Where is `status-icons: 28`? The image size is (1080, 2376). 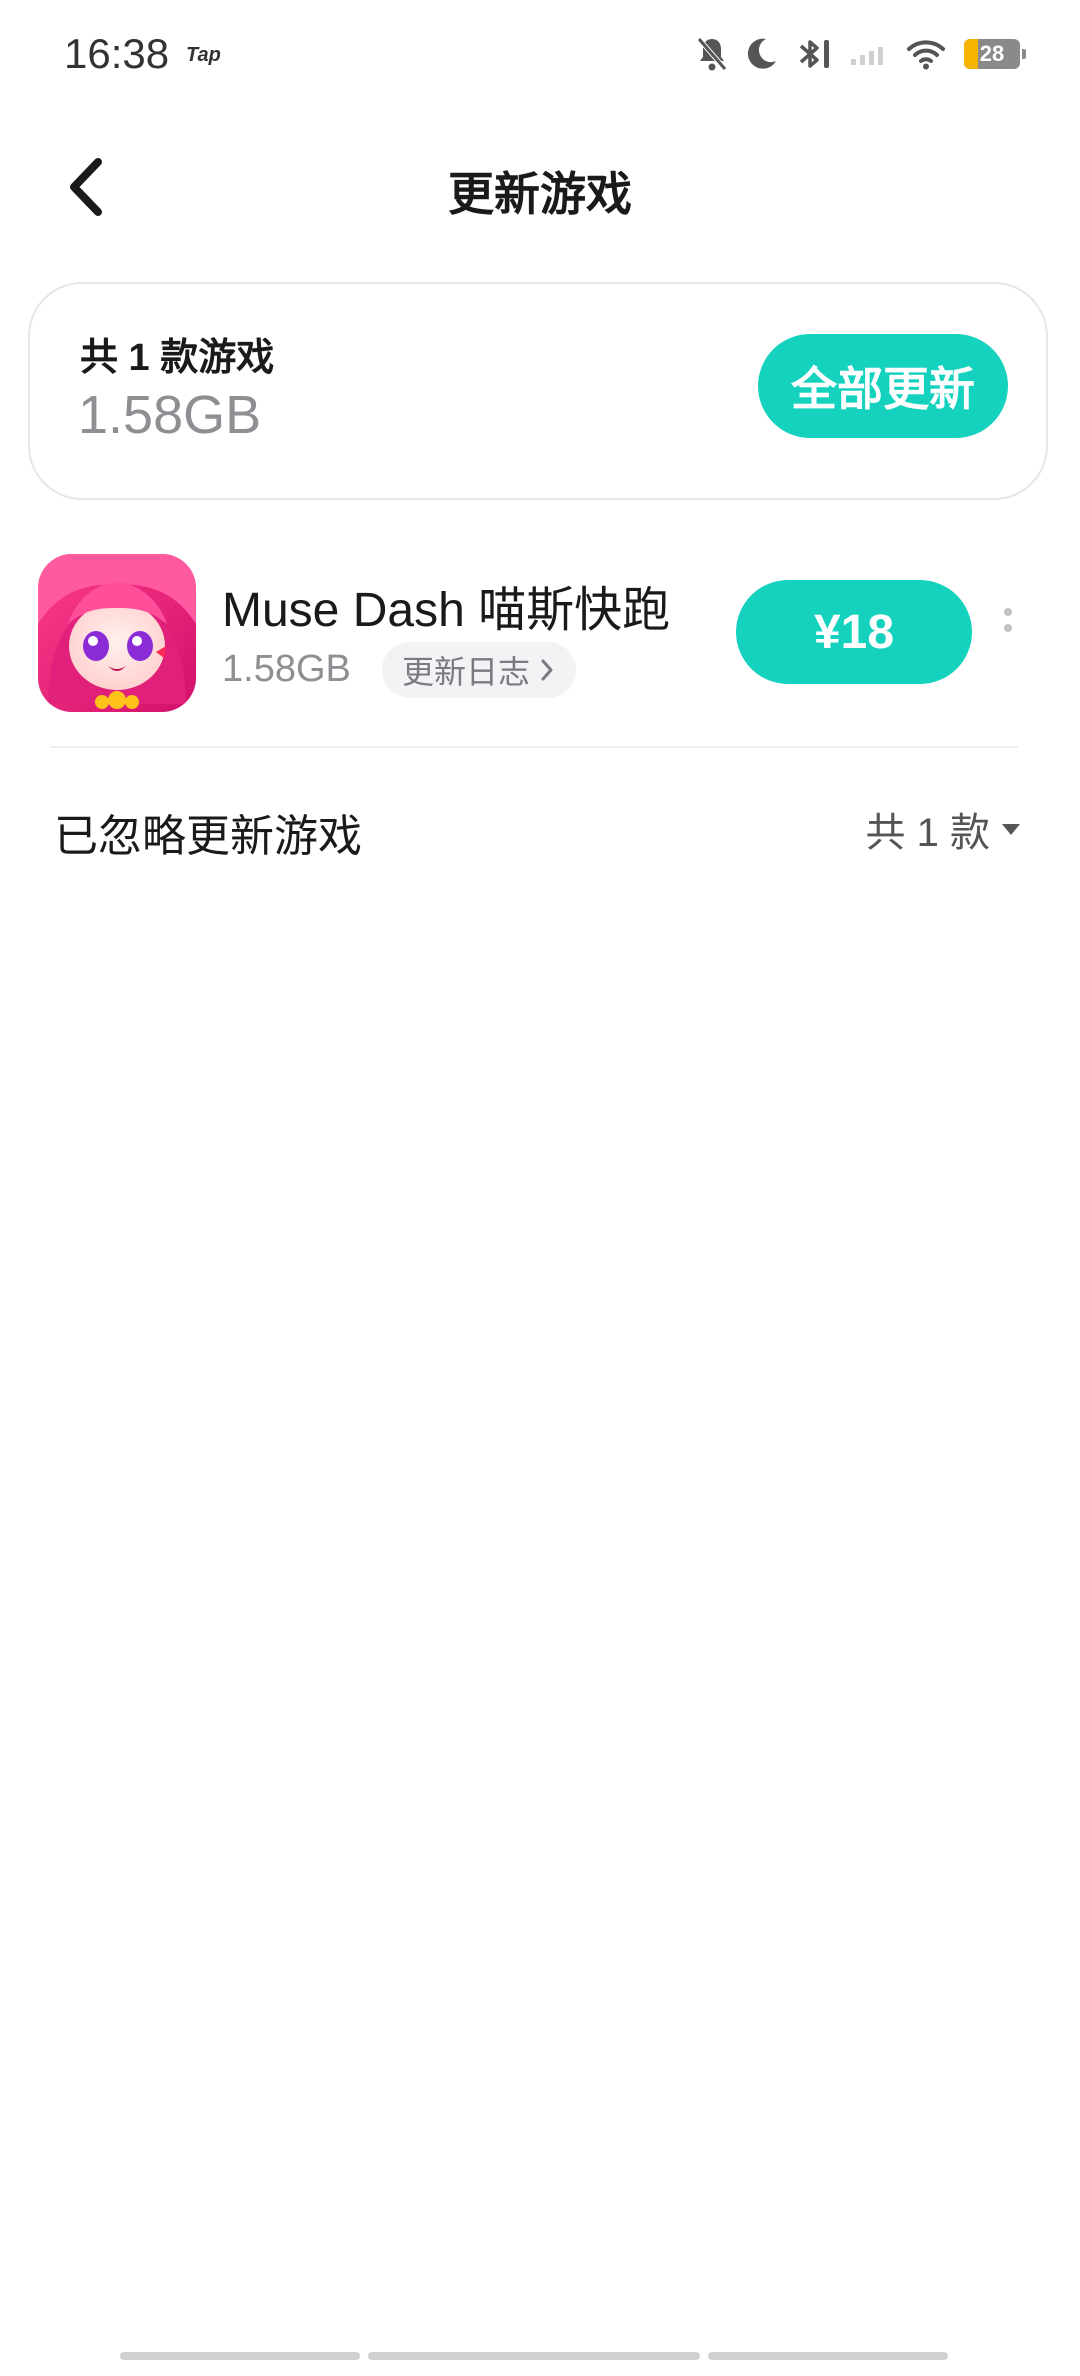 status-icons: 28 is located at coordinates (861, 54).